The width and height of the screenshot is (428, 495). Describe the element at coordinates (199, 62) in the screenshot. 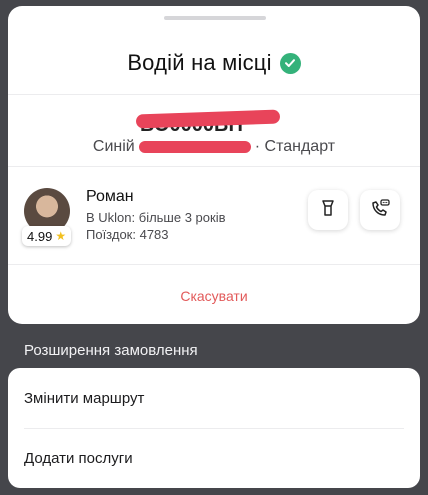

I see `status-title: Водій на місці` at that location.